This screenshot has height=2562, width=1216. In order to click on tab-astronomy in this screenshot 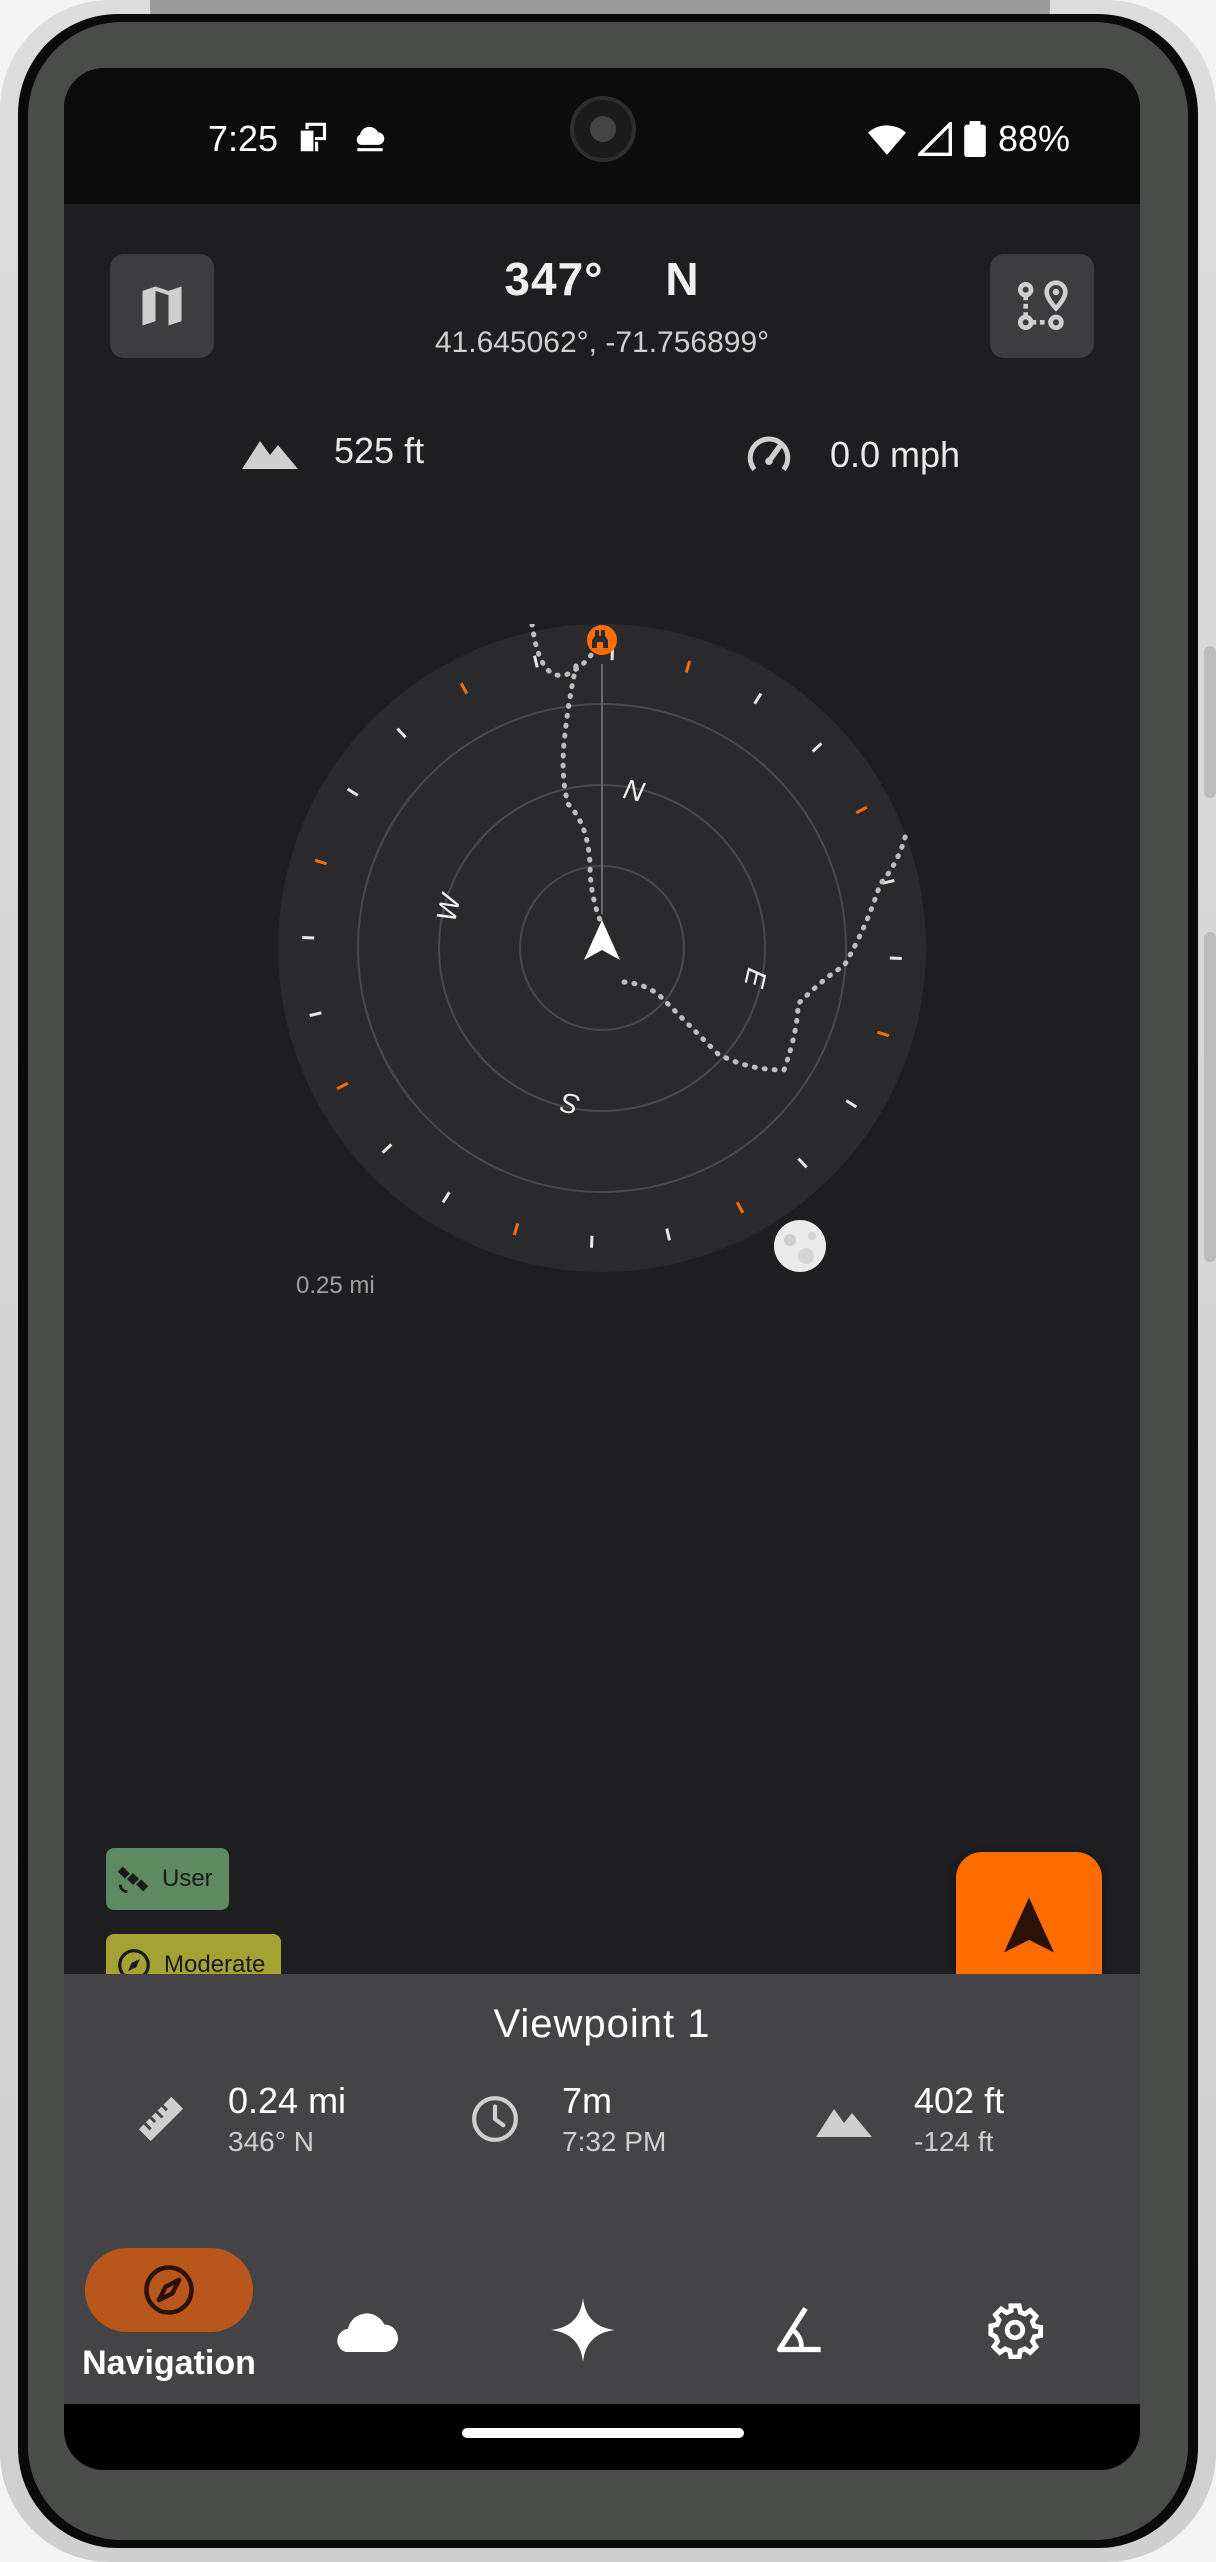, I will do `click(583, 2318)`.